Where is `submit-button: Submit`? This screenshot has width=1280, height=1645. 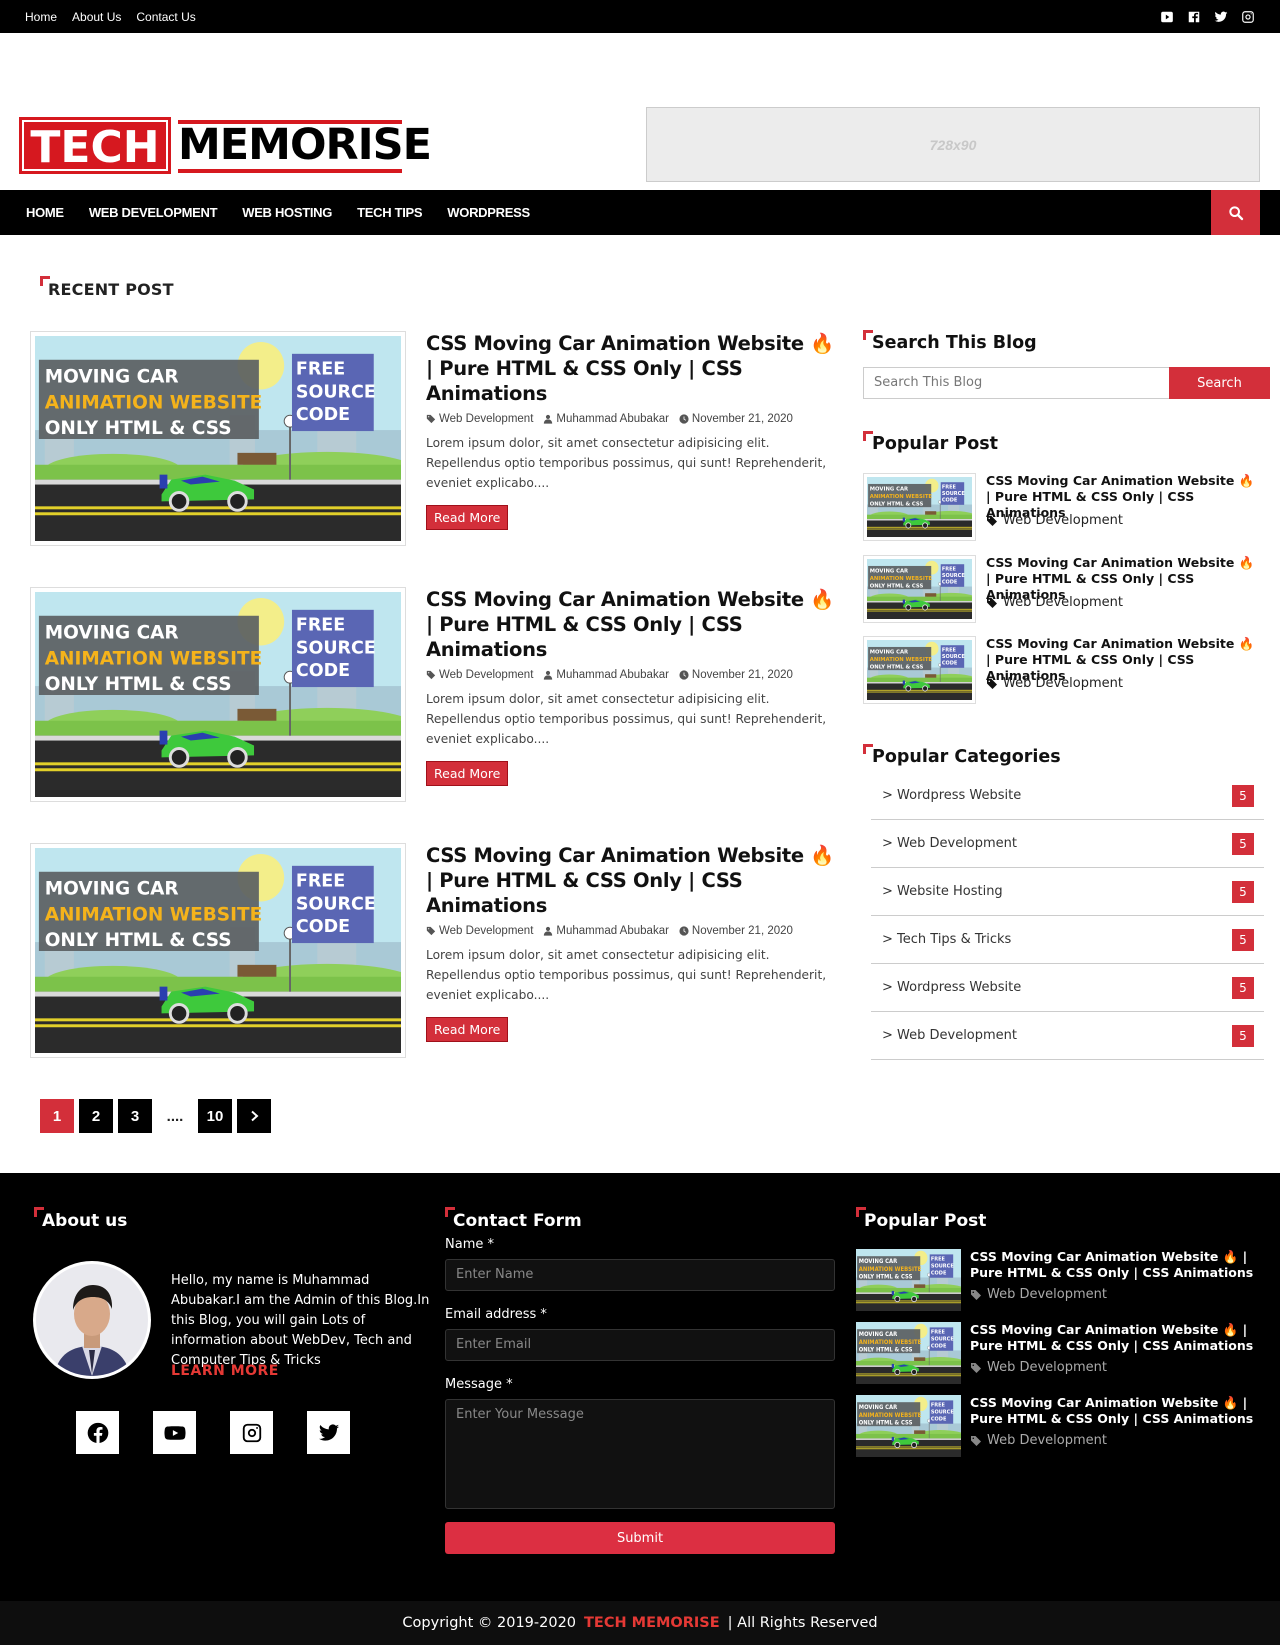
submit-button: Submit is located at coordinates (640, 1538).